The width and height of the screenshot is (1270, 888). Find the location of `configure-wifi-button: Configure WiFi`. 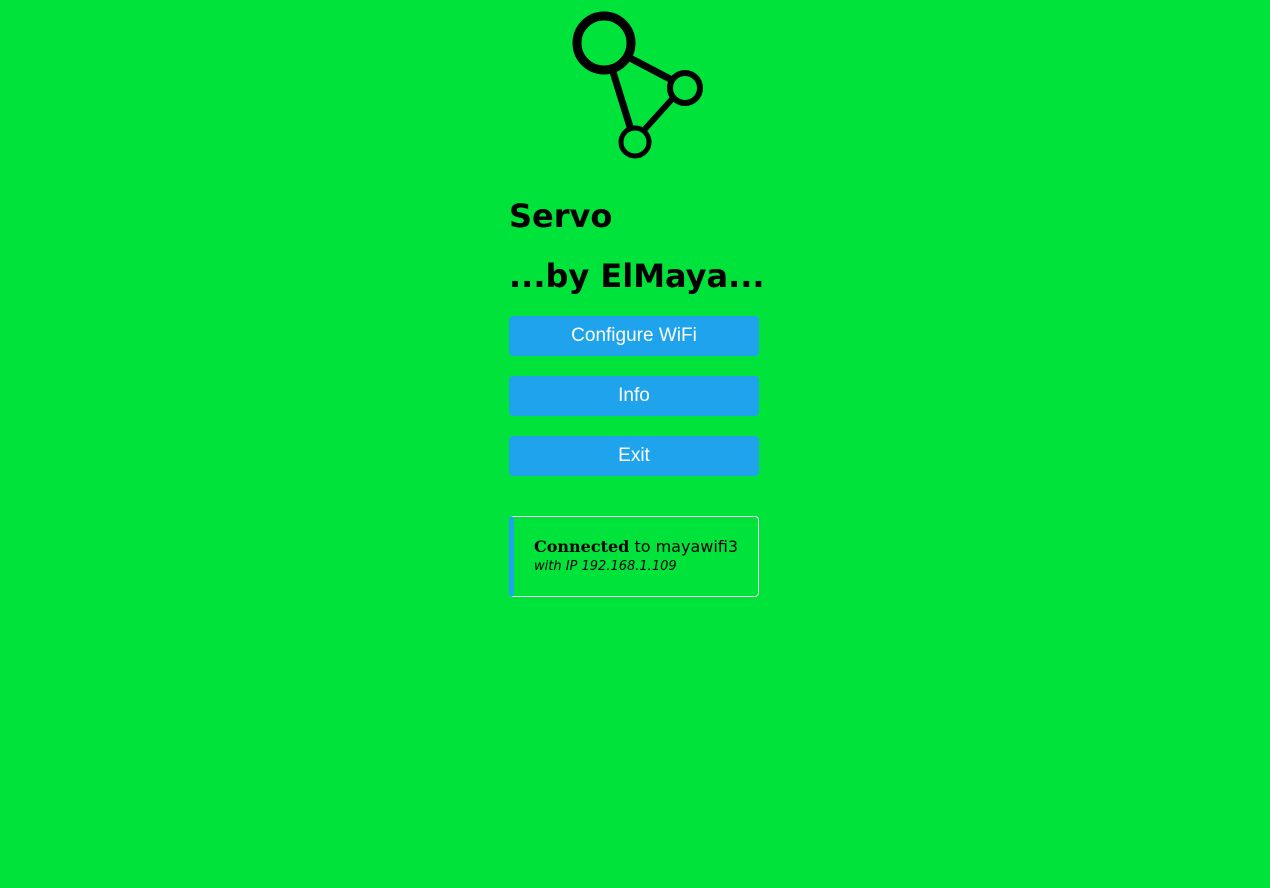

configure-wifi-button: Configure WiFi is located at coordinates (634, 336).